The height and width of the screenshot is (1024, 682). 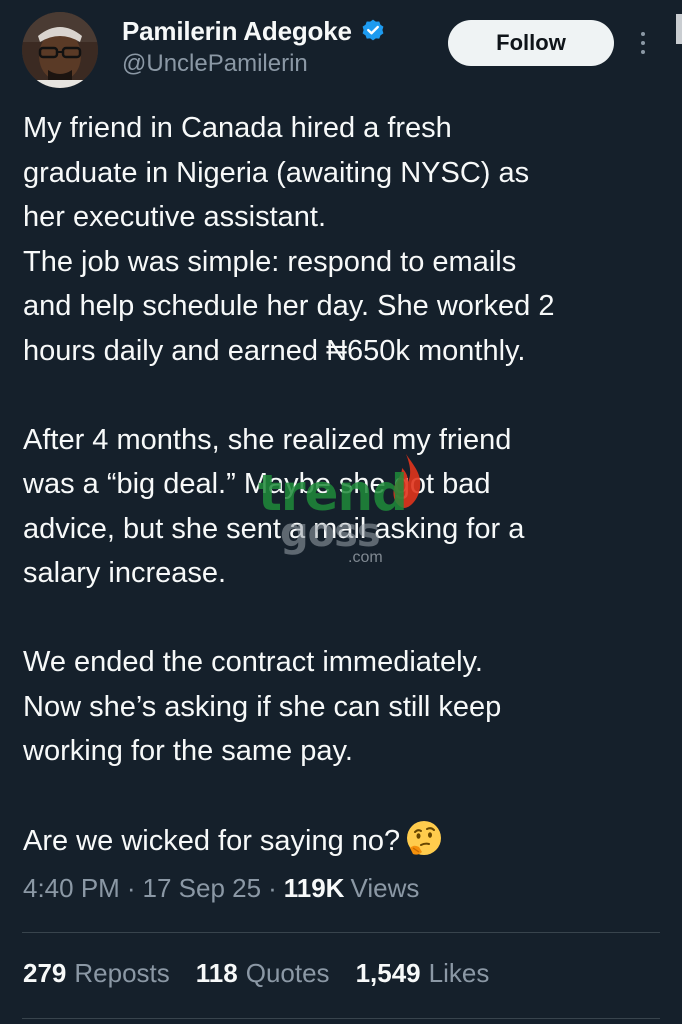 What do you see at coordinates (373, 31) in the screenshot?
I see `verified-badge-icon` at bounding box center [373, 31].